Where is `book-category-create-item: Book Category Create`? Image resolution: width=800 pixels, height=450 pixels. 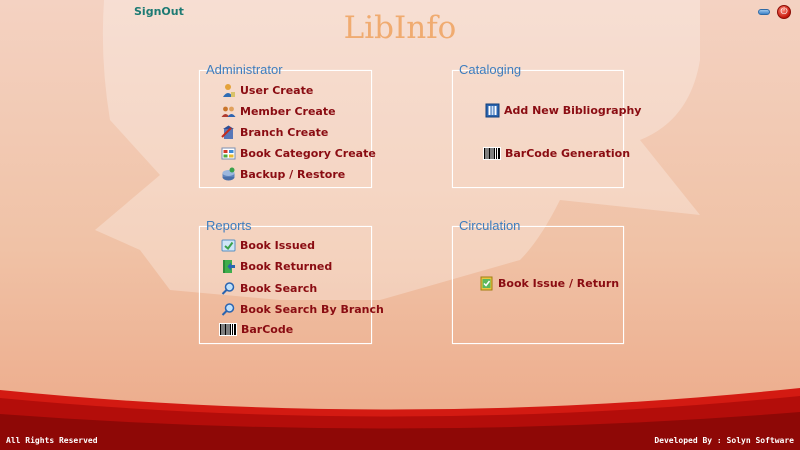
book-category-create-item: Book Category Create is located at coordinates (298, 153).